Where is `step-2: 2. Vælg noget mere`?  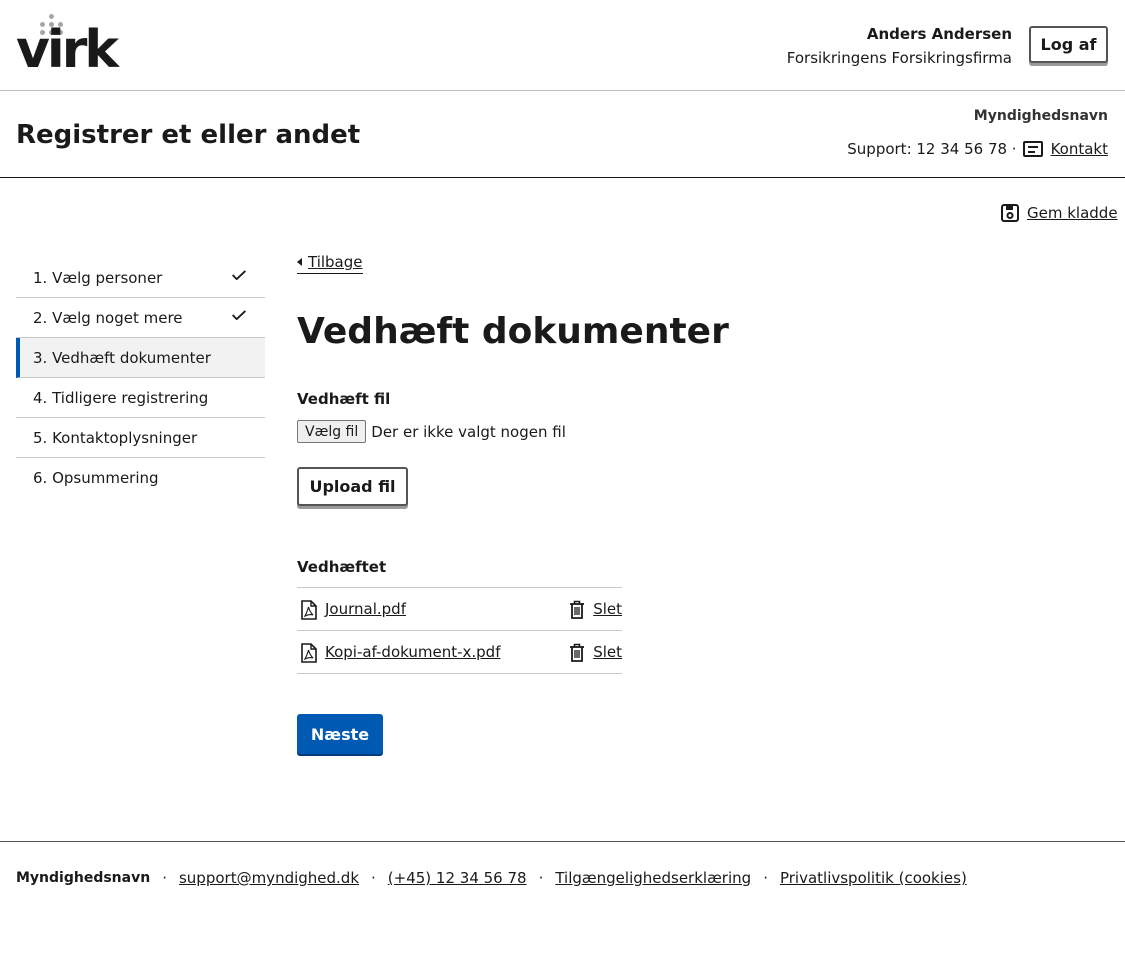
step-2: 2. Vælg noget mere is located at coordinates (140, 318).